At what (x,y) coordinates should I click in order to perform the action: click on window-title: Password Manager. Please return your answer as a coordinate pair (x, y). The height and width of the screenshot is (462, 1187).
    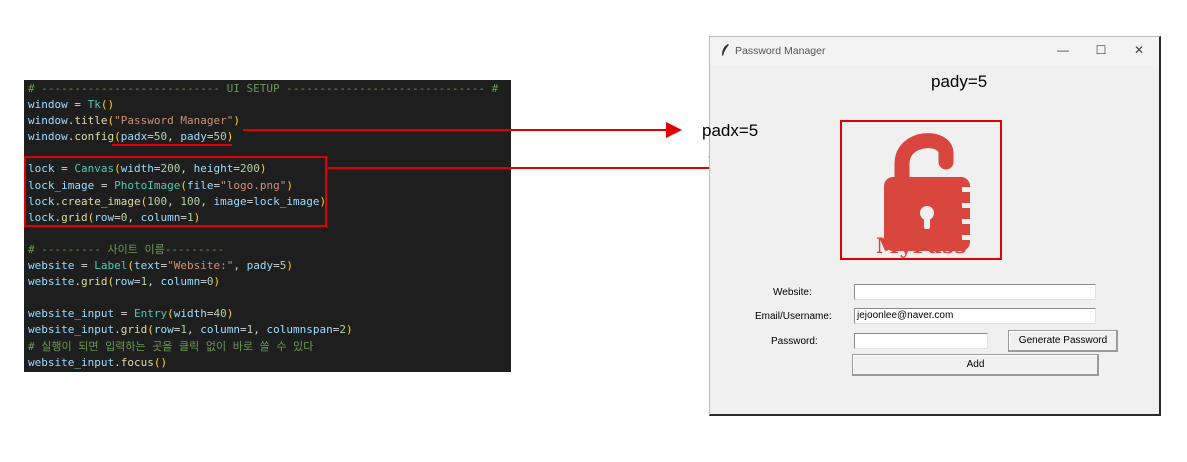
    Looking at the image, I should click on (780, 51).